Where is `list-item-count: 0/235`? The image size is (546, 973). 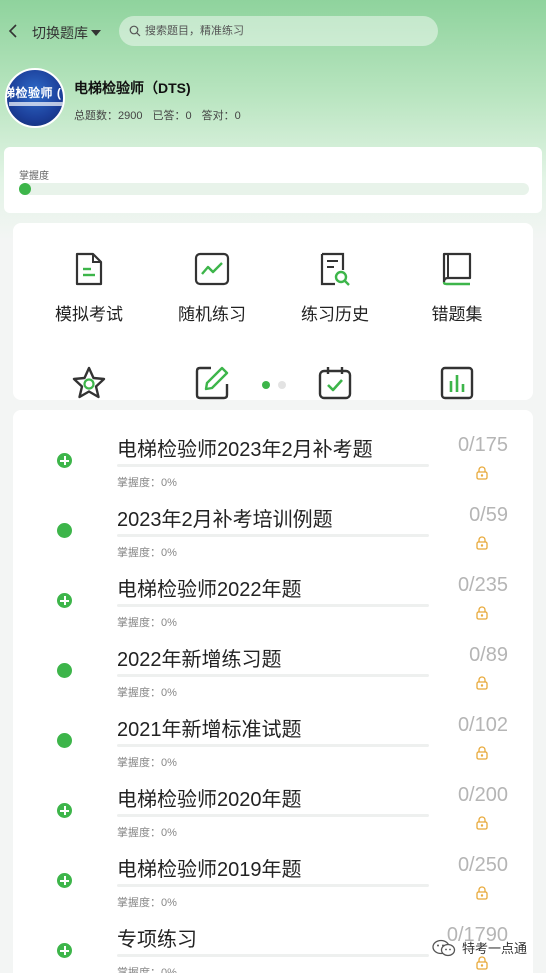 list-item-count: 0/235 is located at coordinates (482, 585).